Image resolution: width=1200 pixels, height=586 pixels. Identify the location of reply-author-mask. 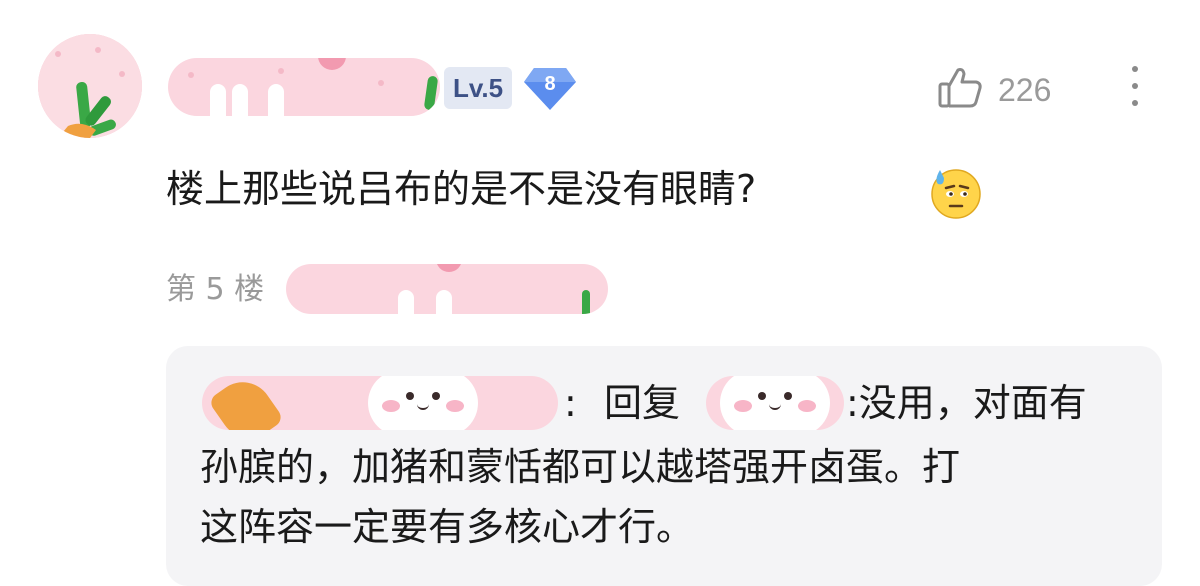
(380, 403).